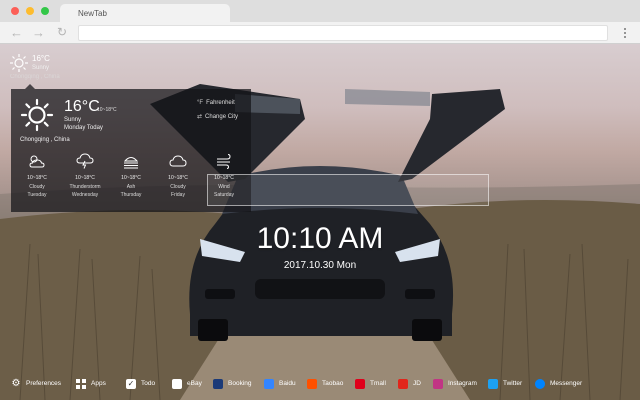  Describe the element at coordinates (540, 384) in the screenshot. I see `messenger-icon` at that location.